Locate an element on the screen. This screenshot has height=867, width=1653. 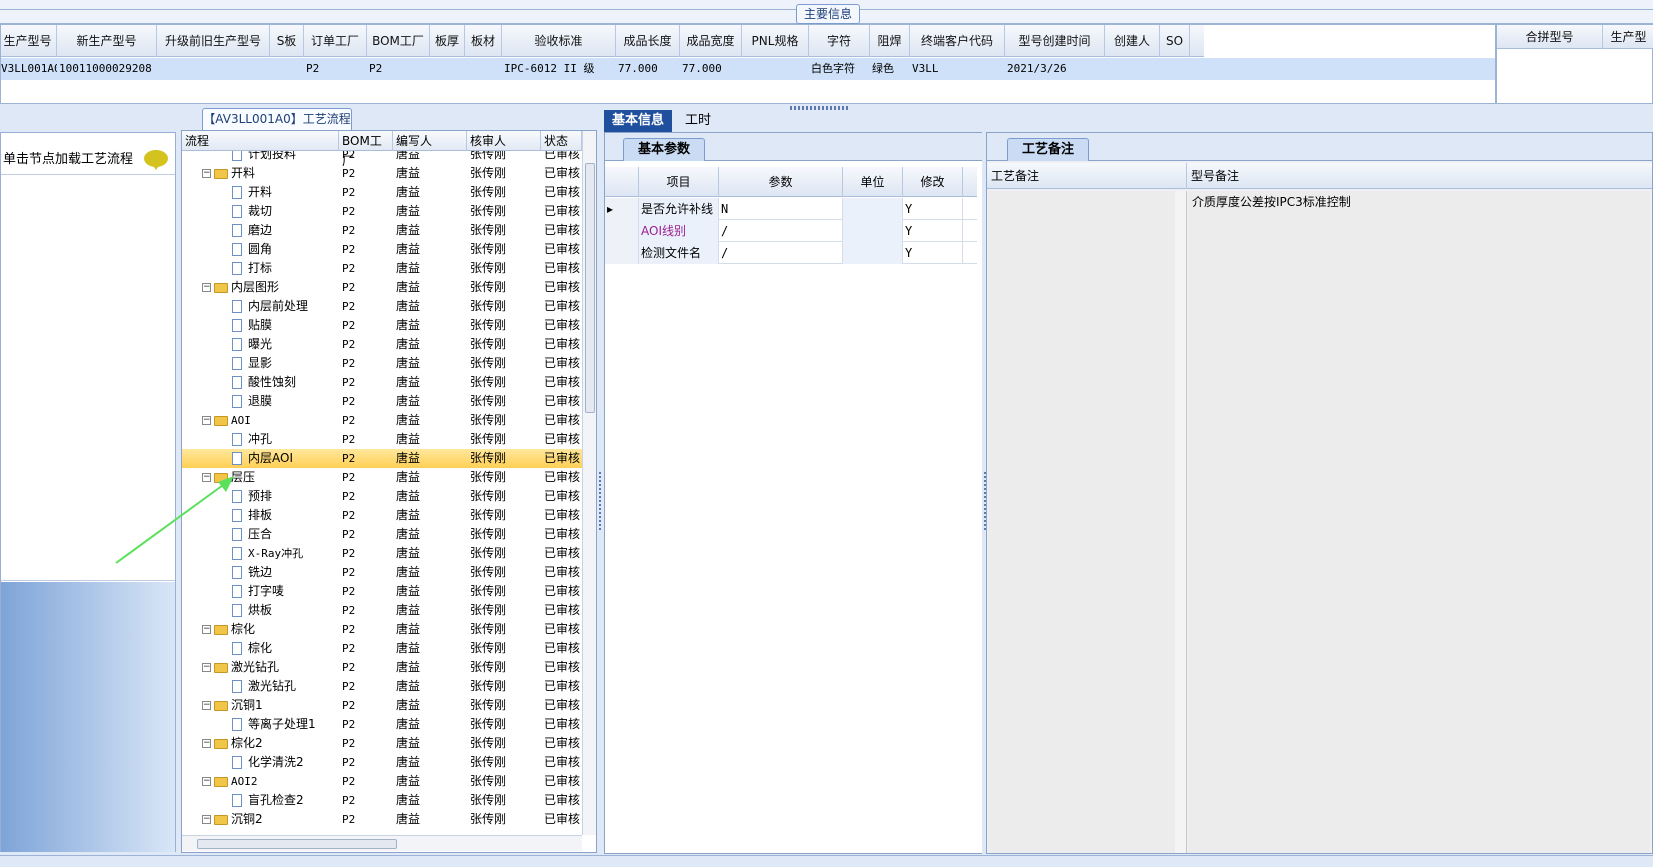
process-note-area is located at coordinates (1082, 522).